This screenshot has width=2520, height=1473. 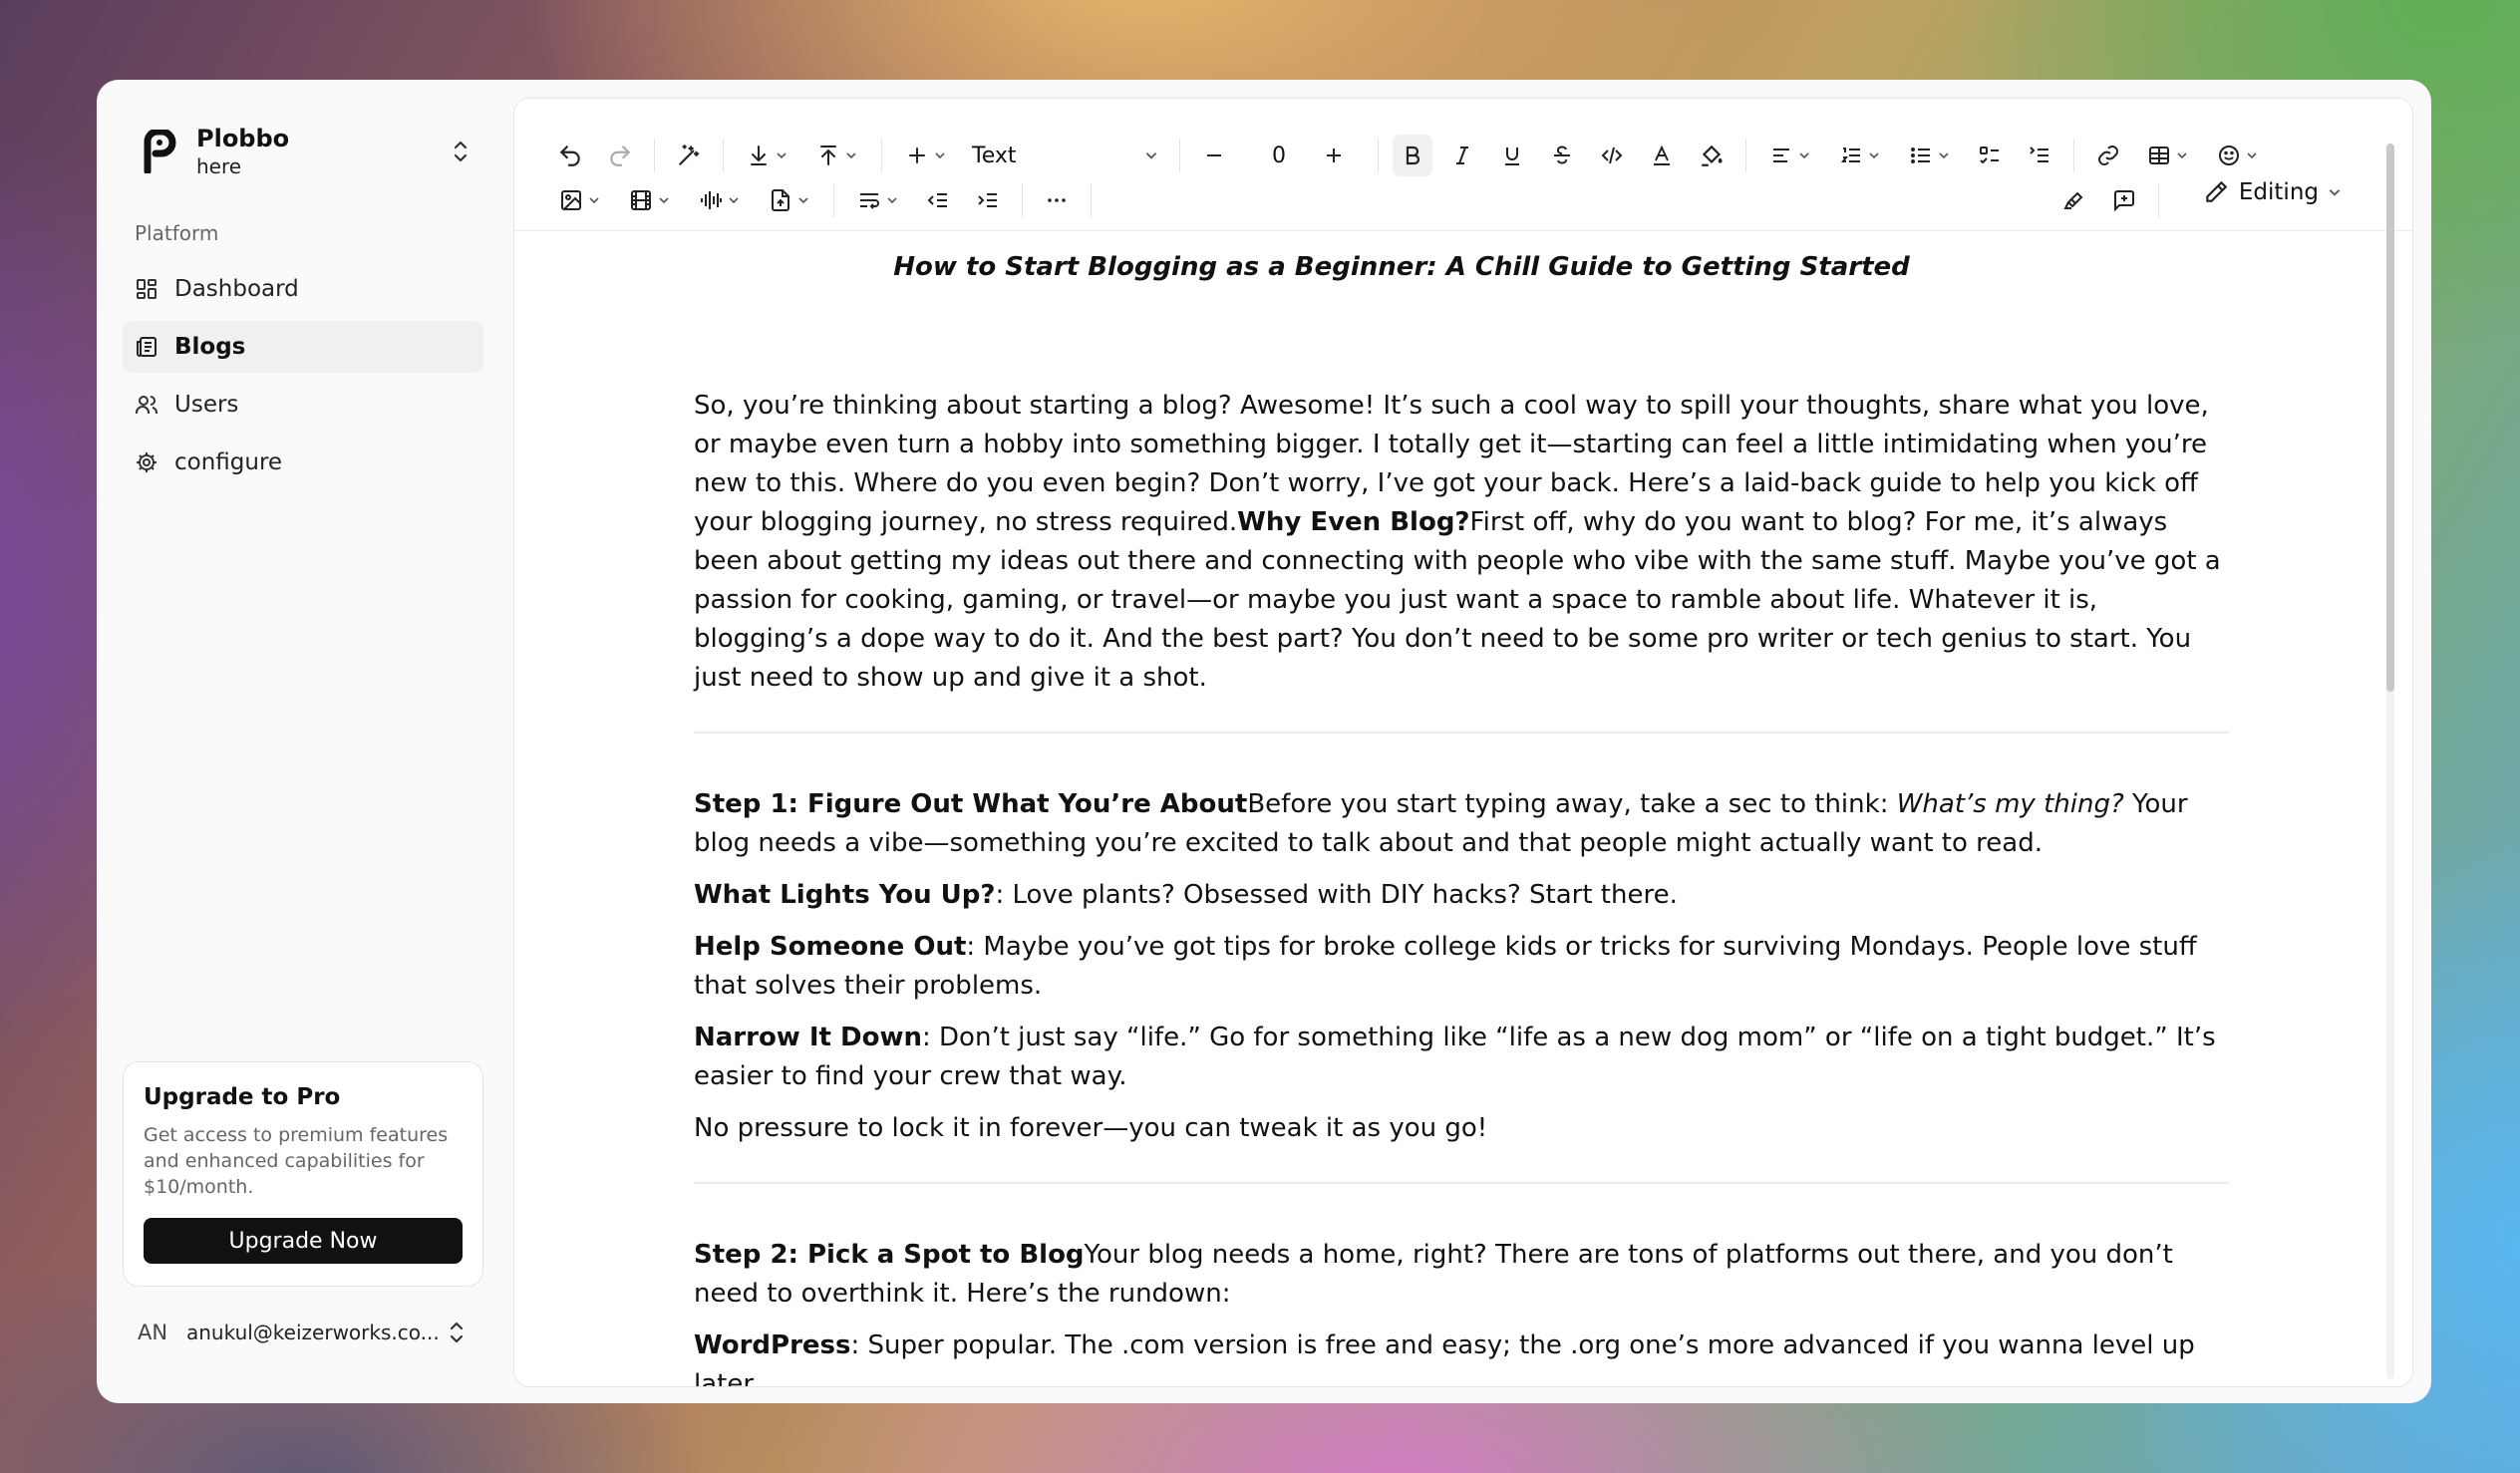 I want to click on upload-dropdown, so click(x=837, y=155).